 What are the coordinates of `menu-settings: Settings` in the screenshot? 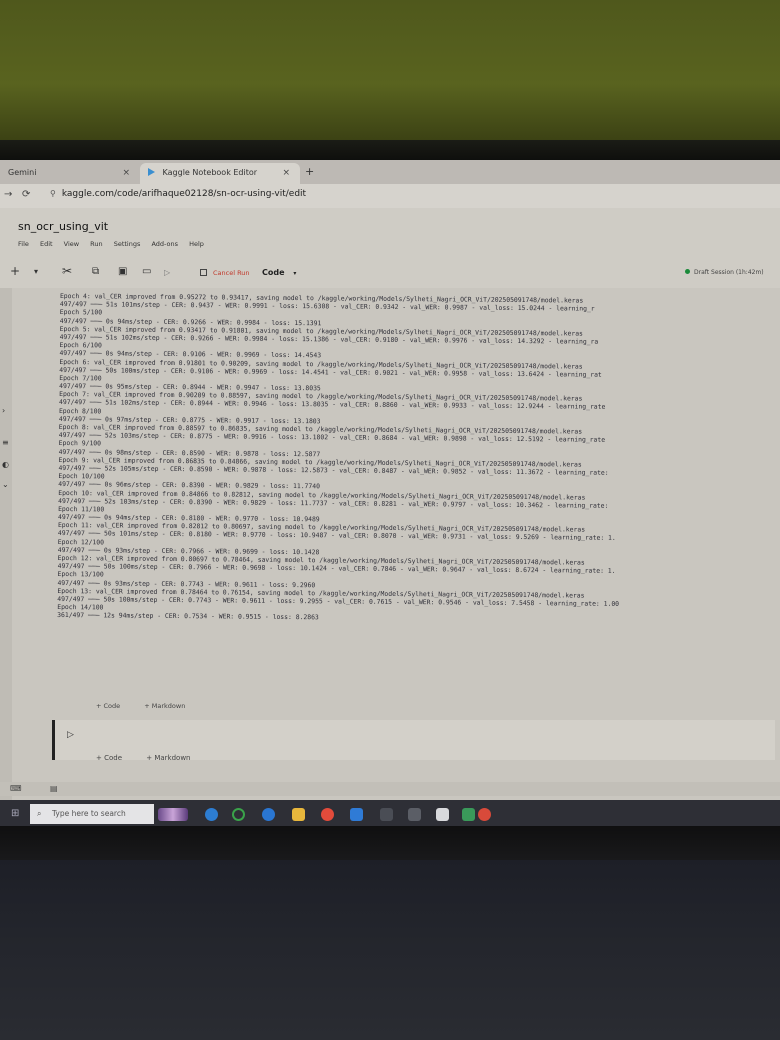 It's located at (127, 244).